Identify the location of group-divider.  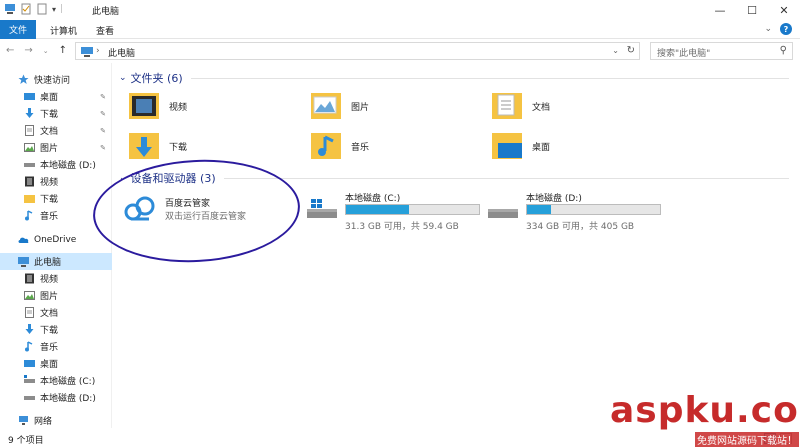
(489, 78).